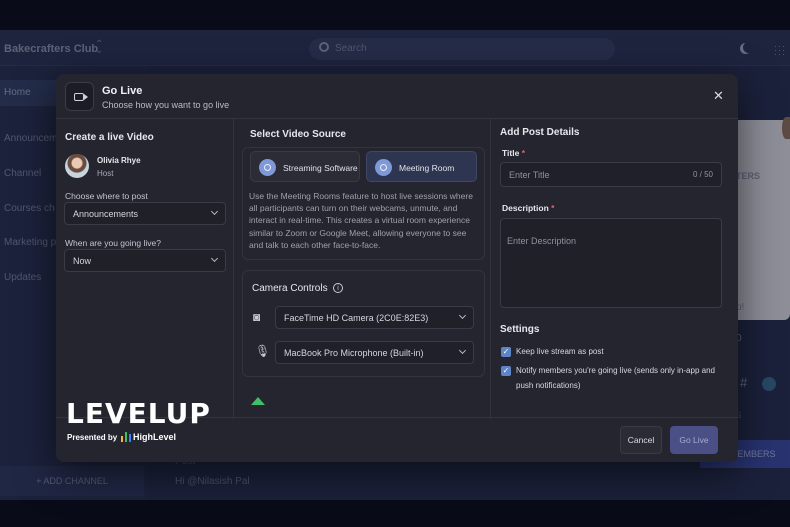 This screenshot has height=527, width=790. Describe the element at coordinates (427, 168) in the screenshot. I see `meeting-label: Meeting Room` at that location.